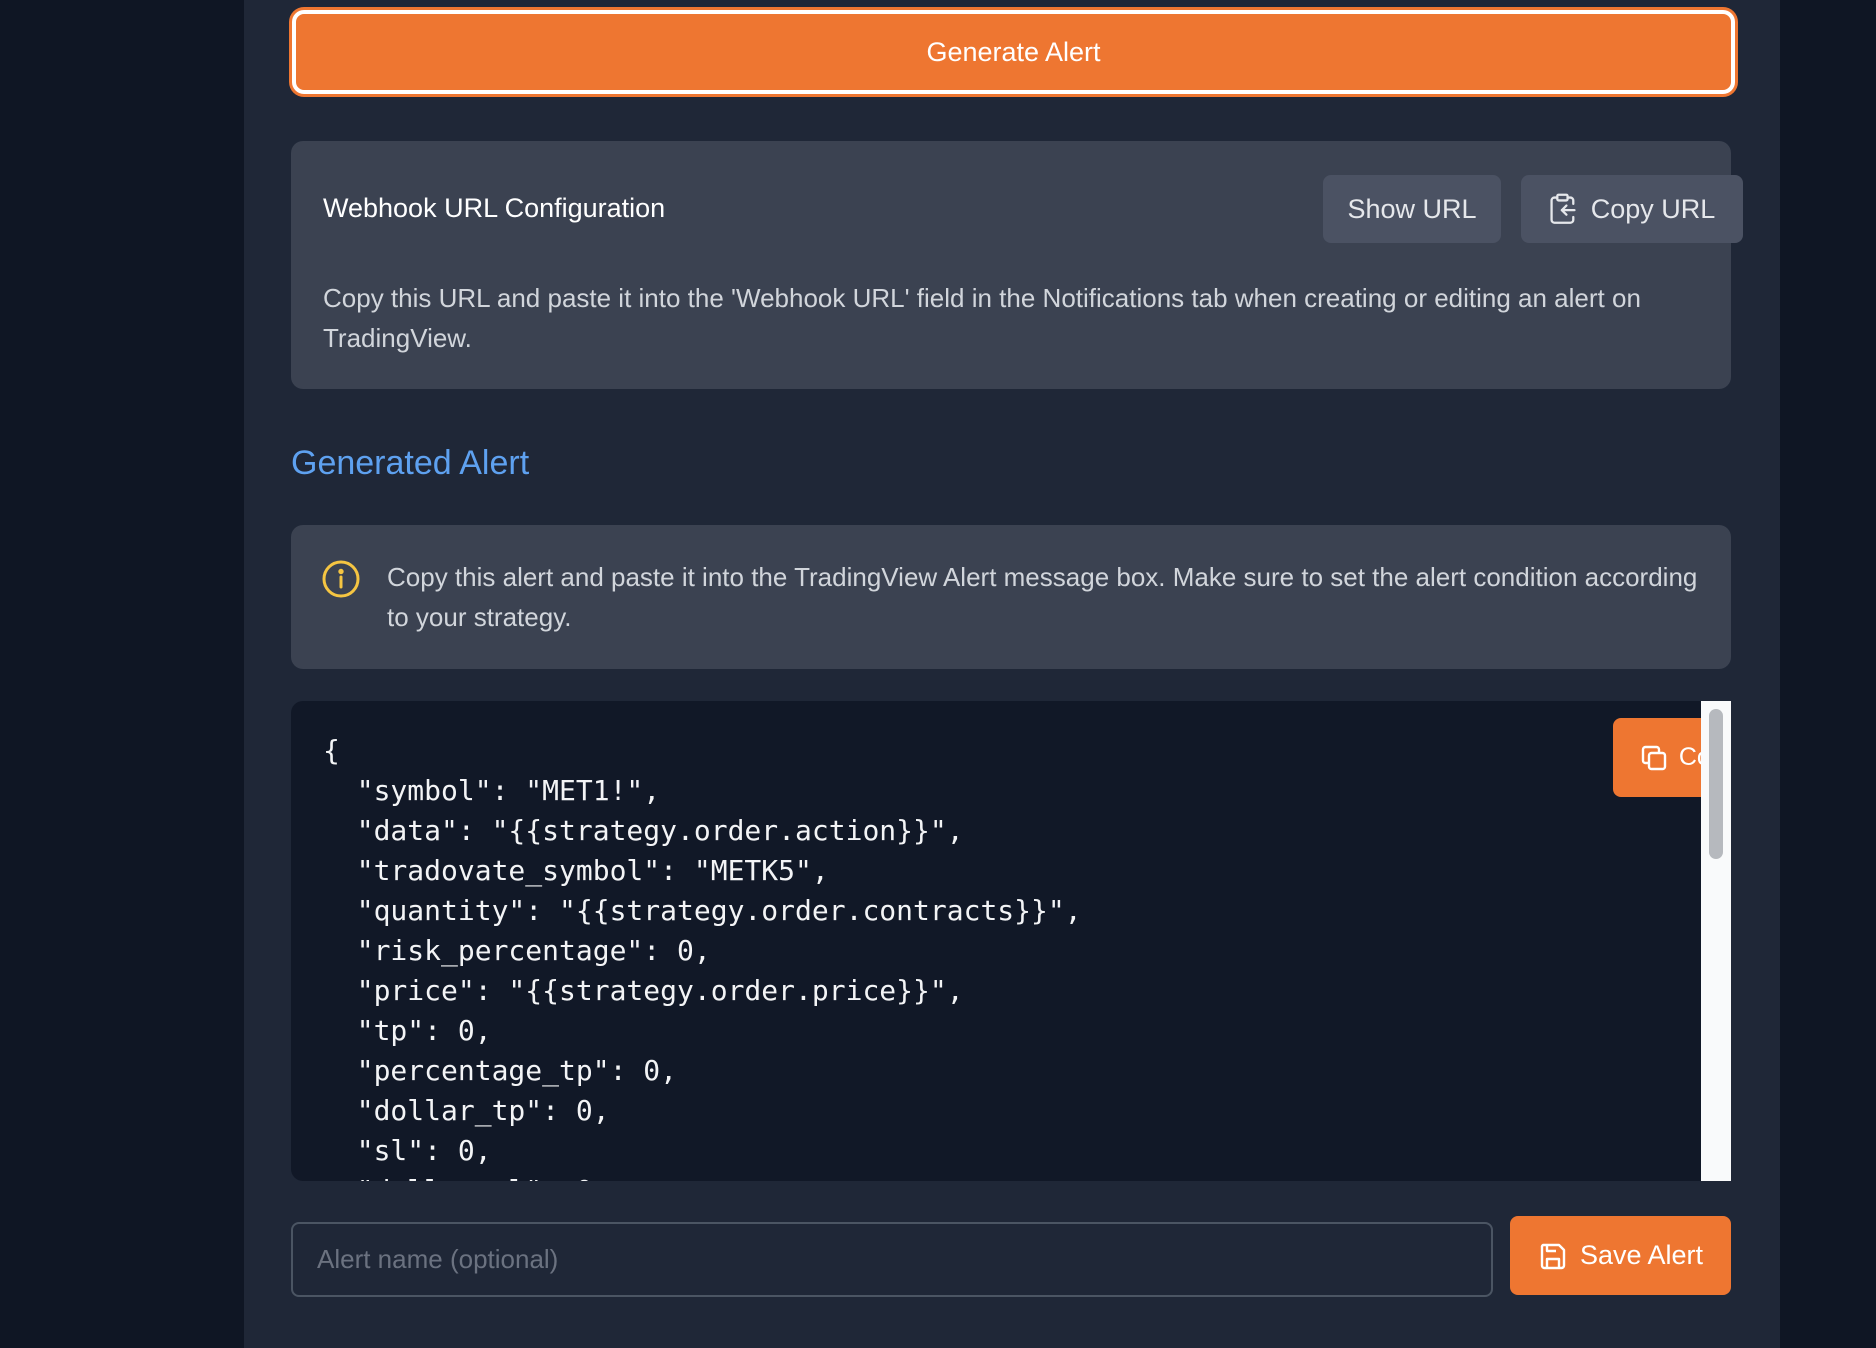  Describe the element at coordinates (1716, 941) in the screenshot. I see `code-scrollbar` at that location.